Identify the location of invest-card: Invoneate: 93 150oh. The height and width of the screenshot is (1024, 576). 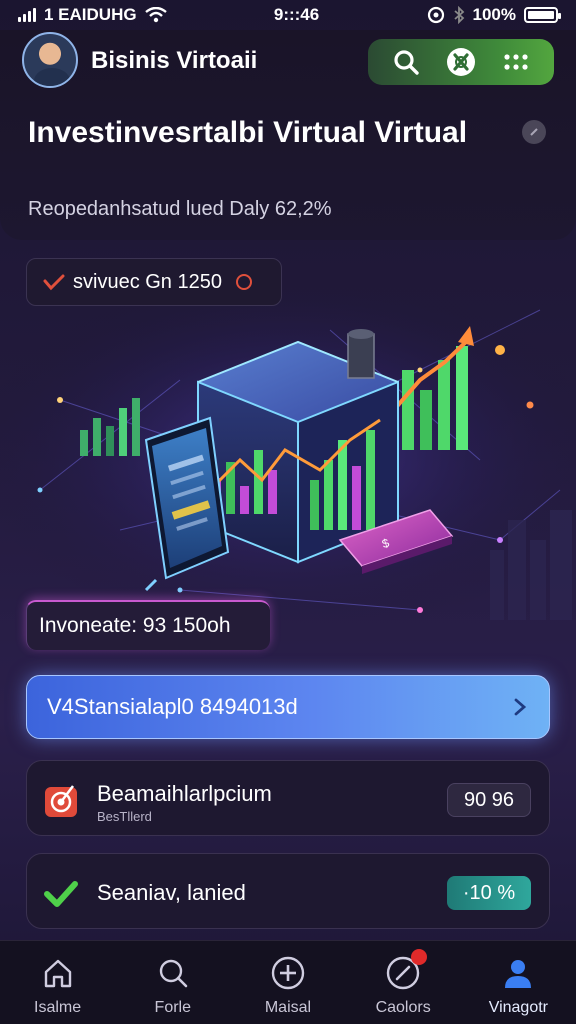
(148, 625).